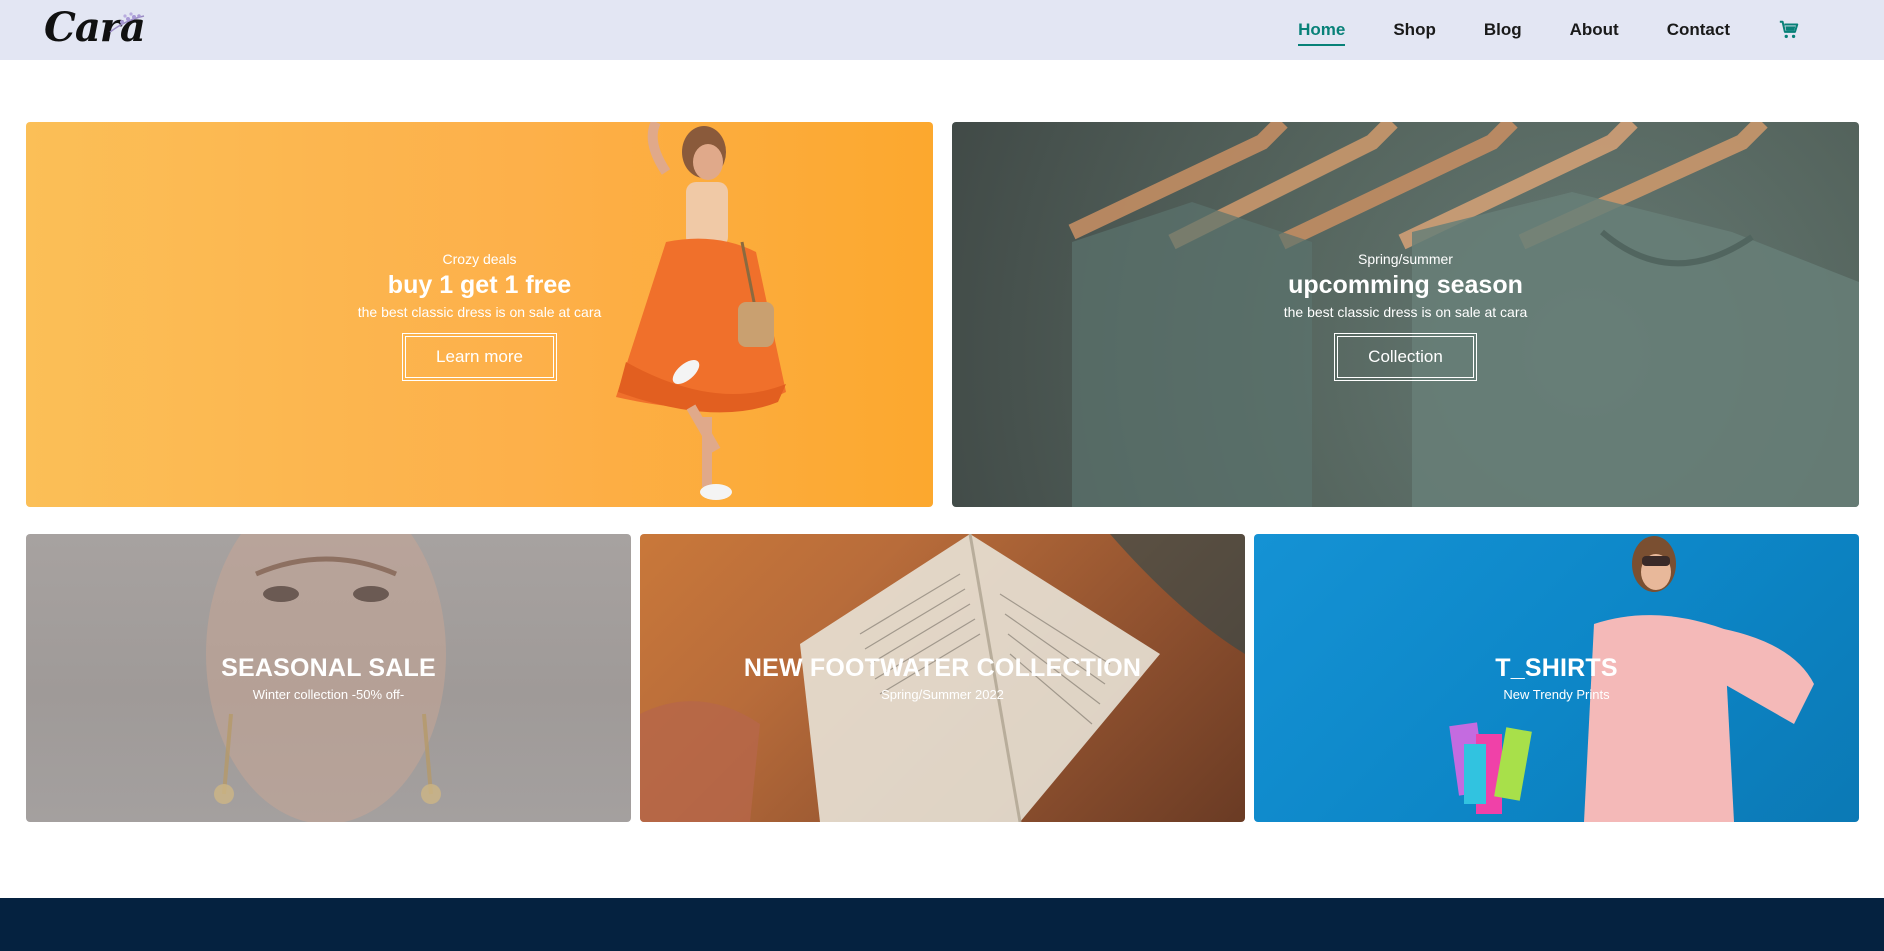 The image size is (1884, 951). I want to click on nav-shop: Shop, so click(1414, 30).